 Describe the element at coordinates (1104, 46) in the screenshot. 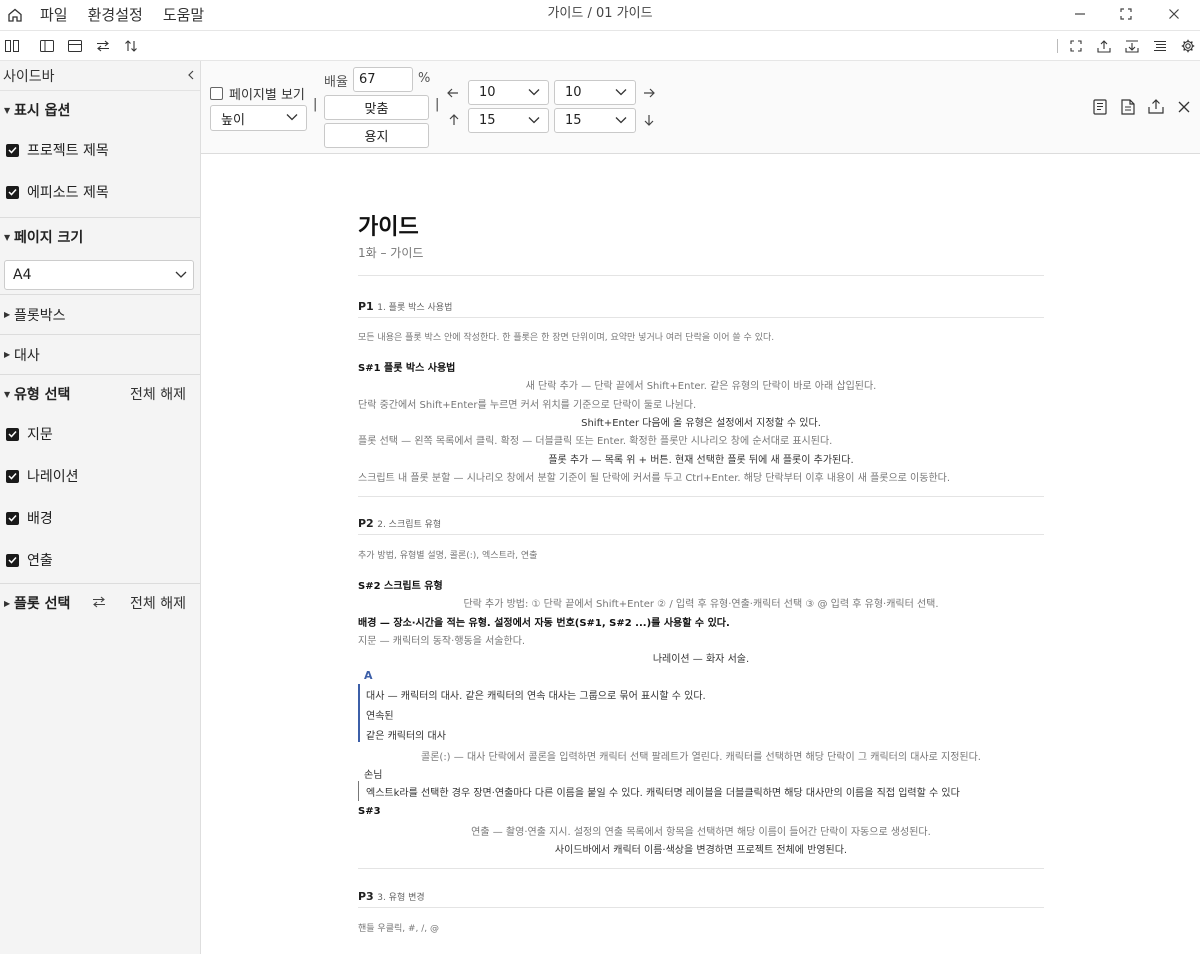

I see `upload-icon` at that location.